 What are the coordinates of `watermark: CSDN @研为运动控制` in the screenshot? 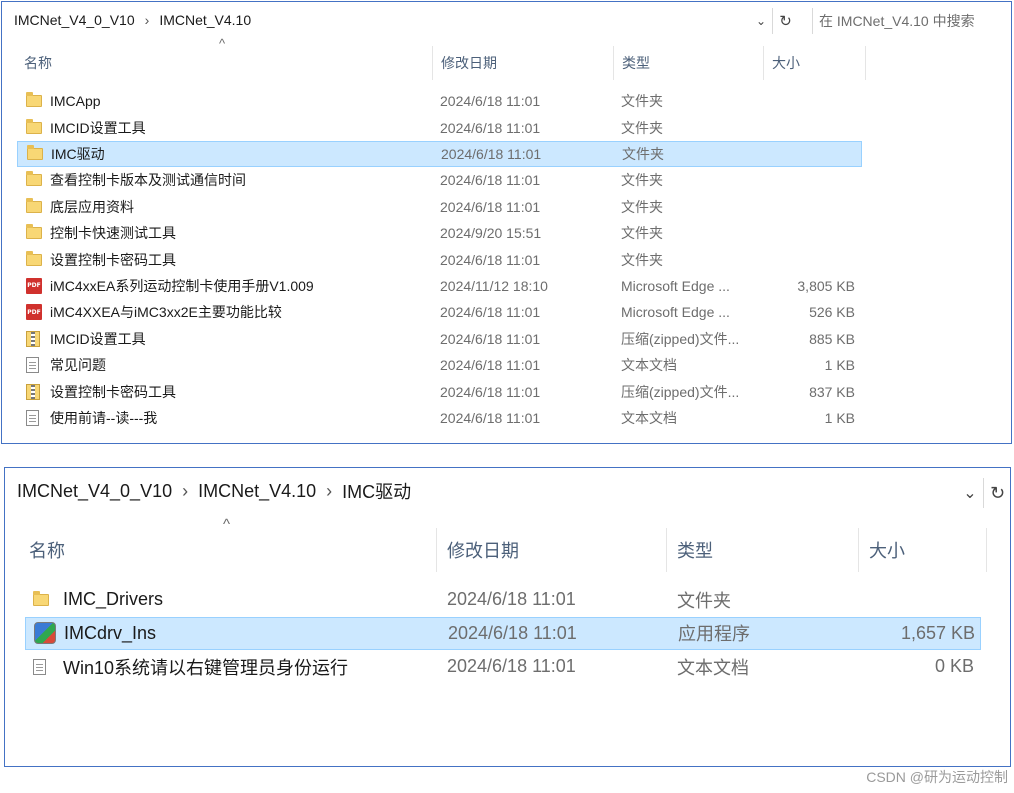 It's located at (937, 777).